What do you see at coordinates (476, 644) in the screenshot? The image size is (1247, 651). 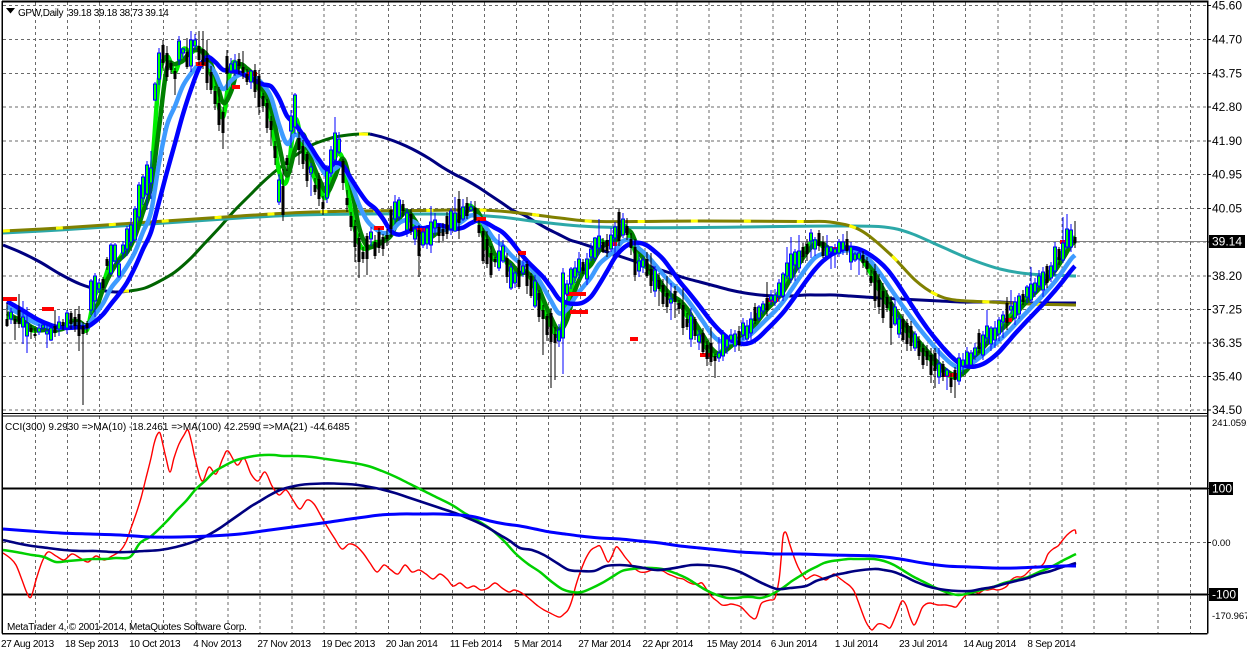 I see `svg-text: 11 Feb 2014` at bounding box center [476, 644].